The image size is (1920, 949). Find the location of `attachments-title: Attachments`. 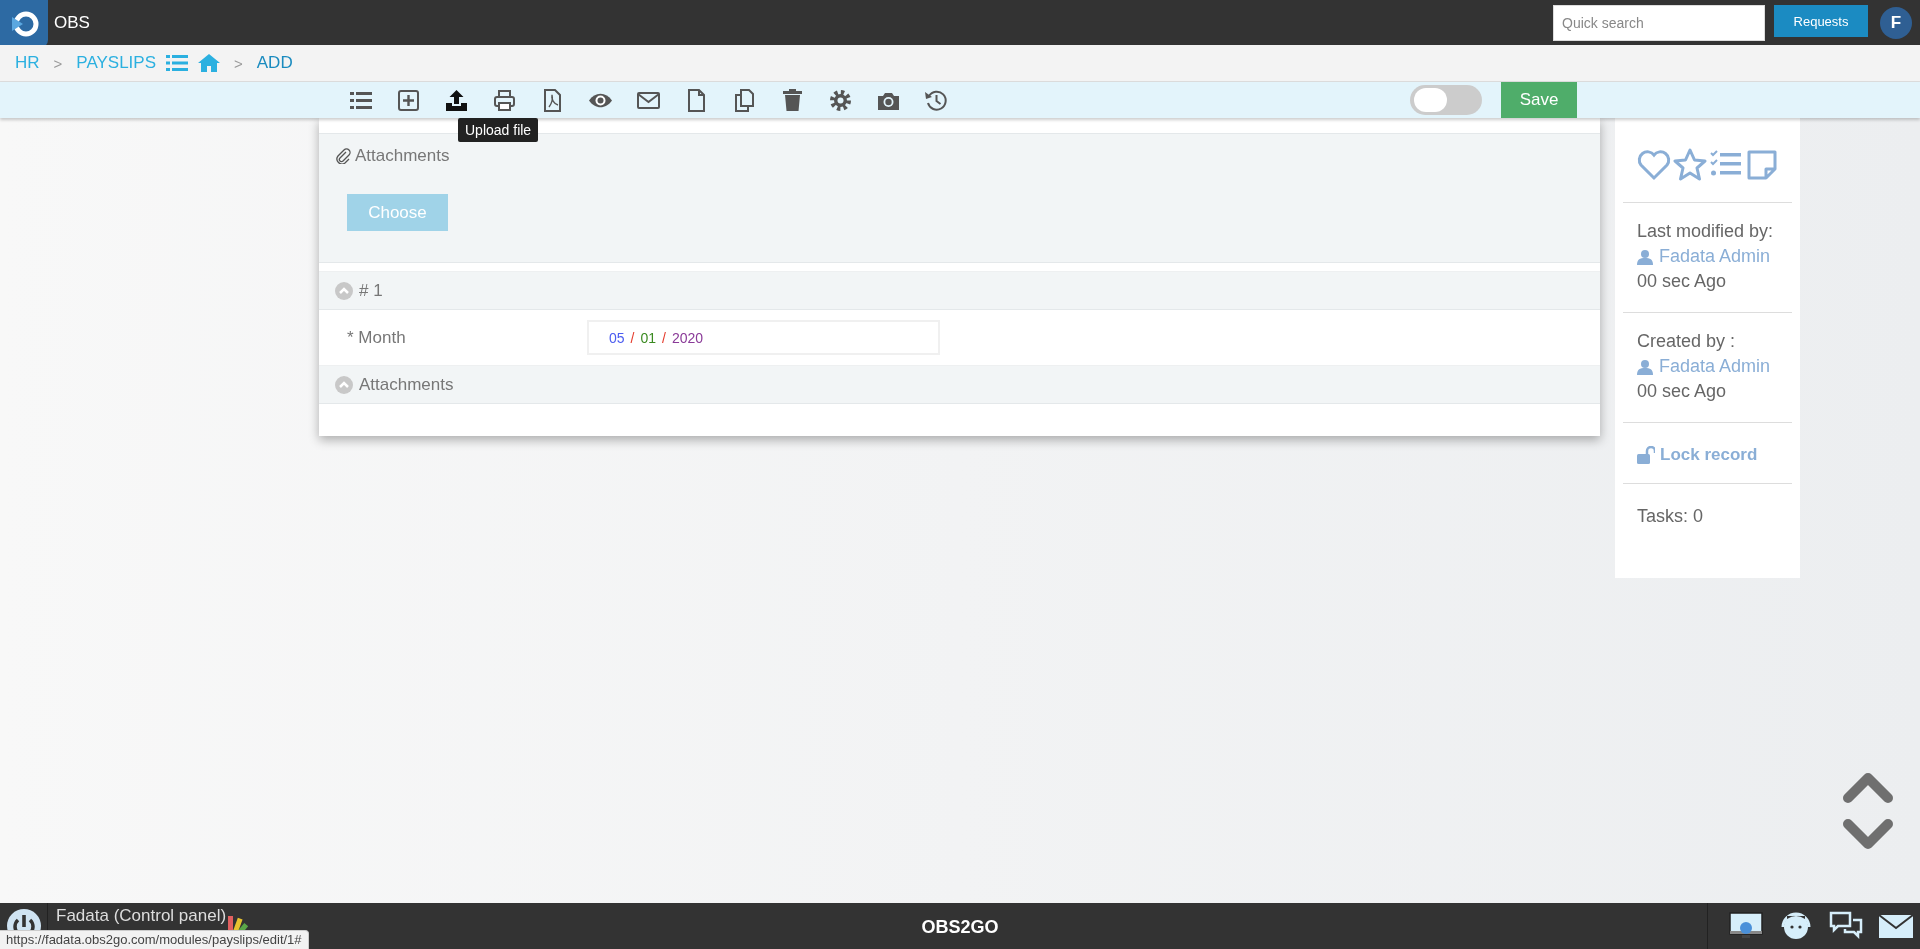

attachments-title: Attachments is located at coordinates (402, 156).